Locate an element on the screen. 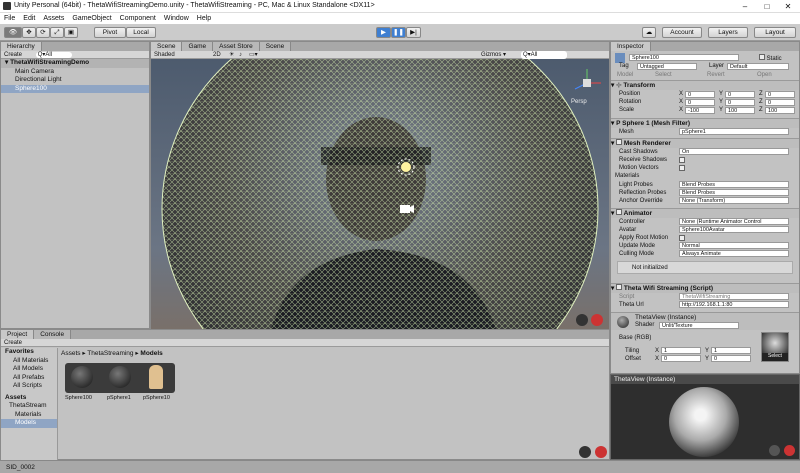  scene-search-input: Q▾All is located at coordinates (544, 55).